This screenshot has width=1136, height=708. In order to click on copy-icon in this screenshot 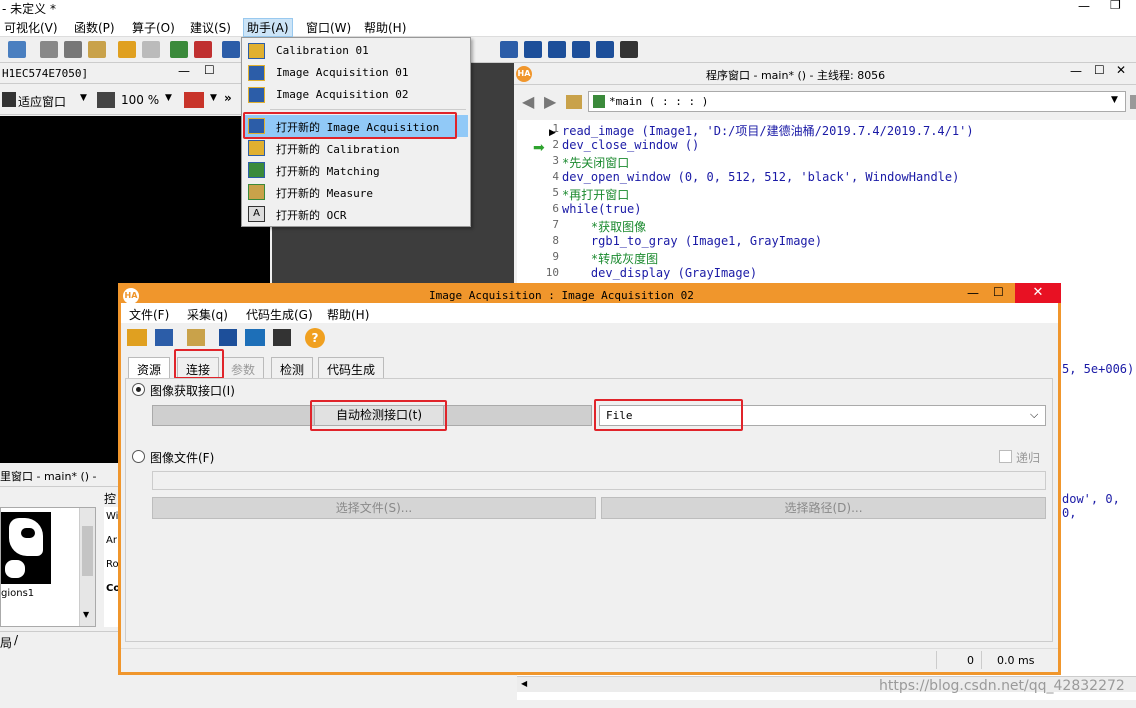, I will do `click(73, 49)`.